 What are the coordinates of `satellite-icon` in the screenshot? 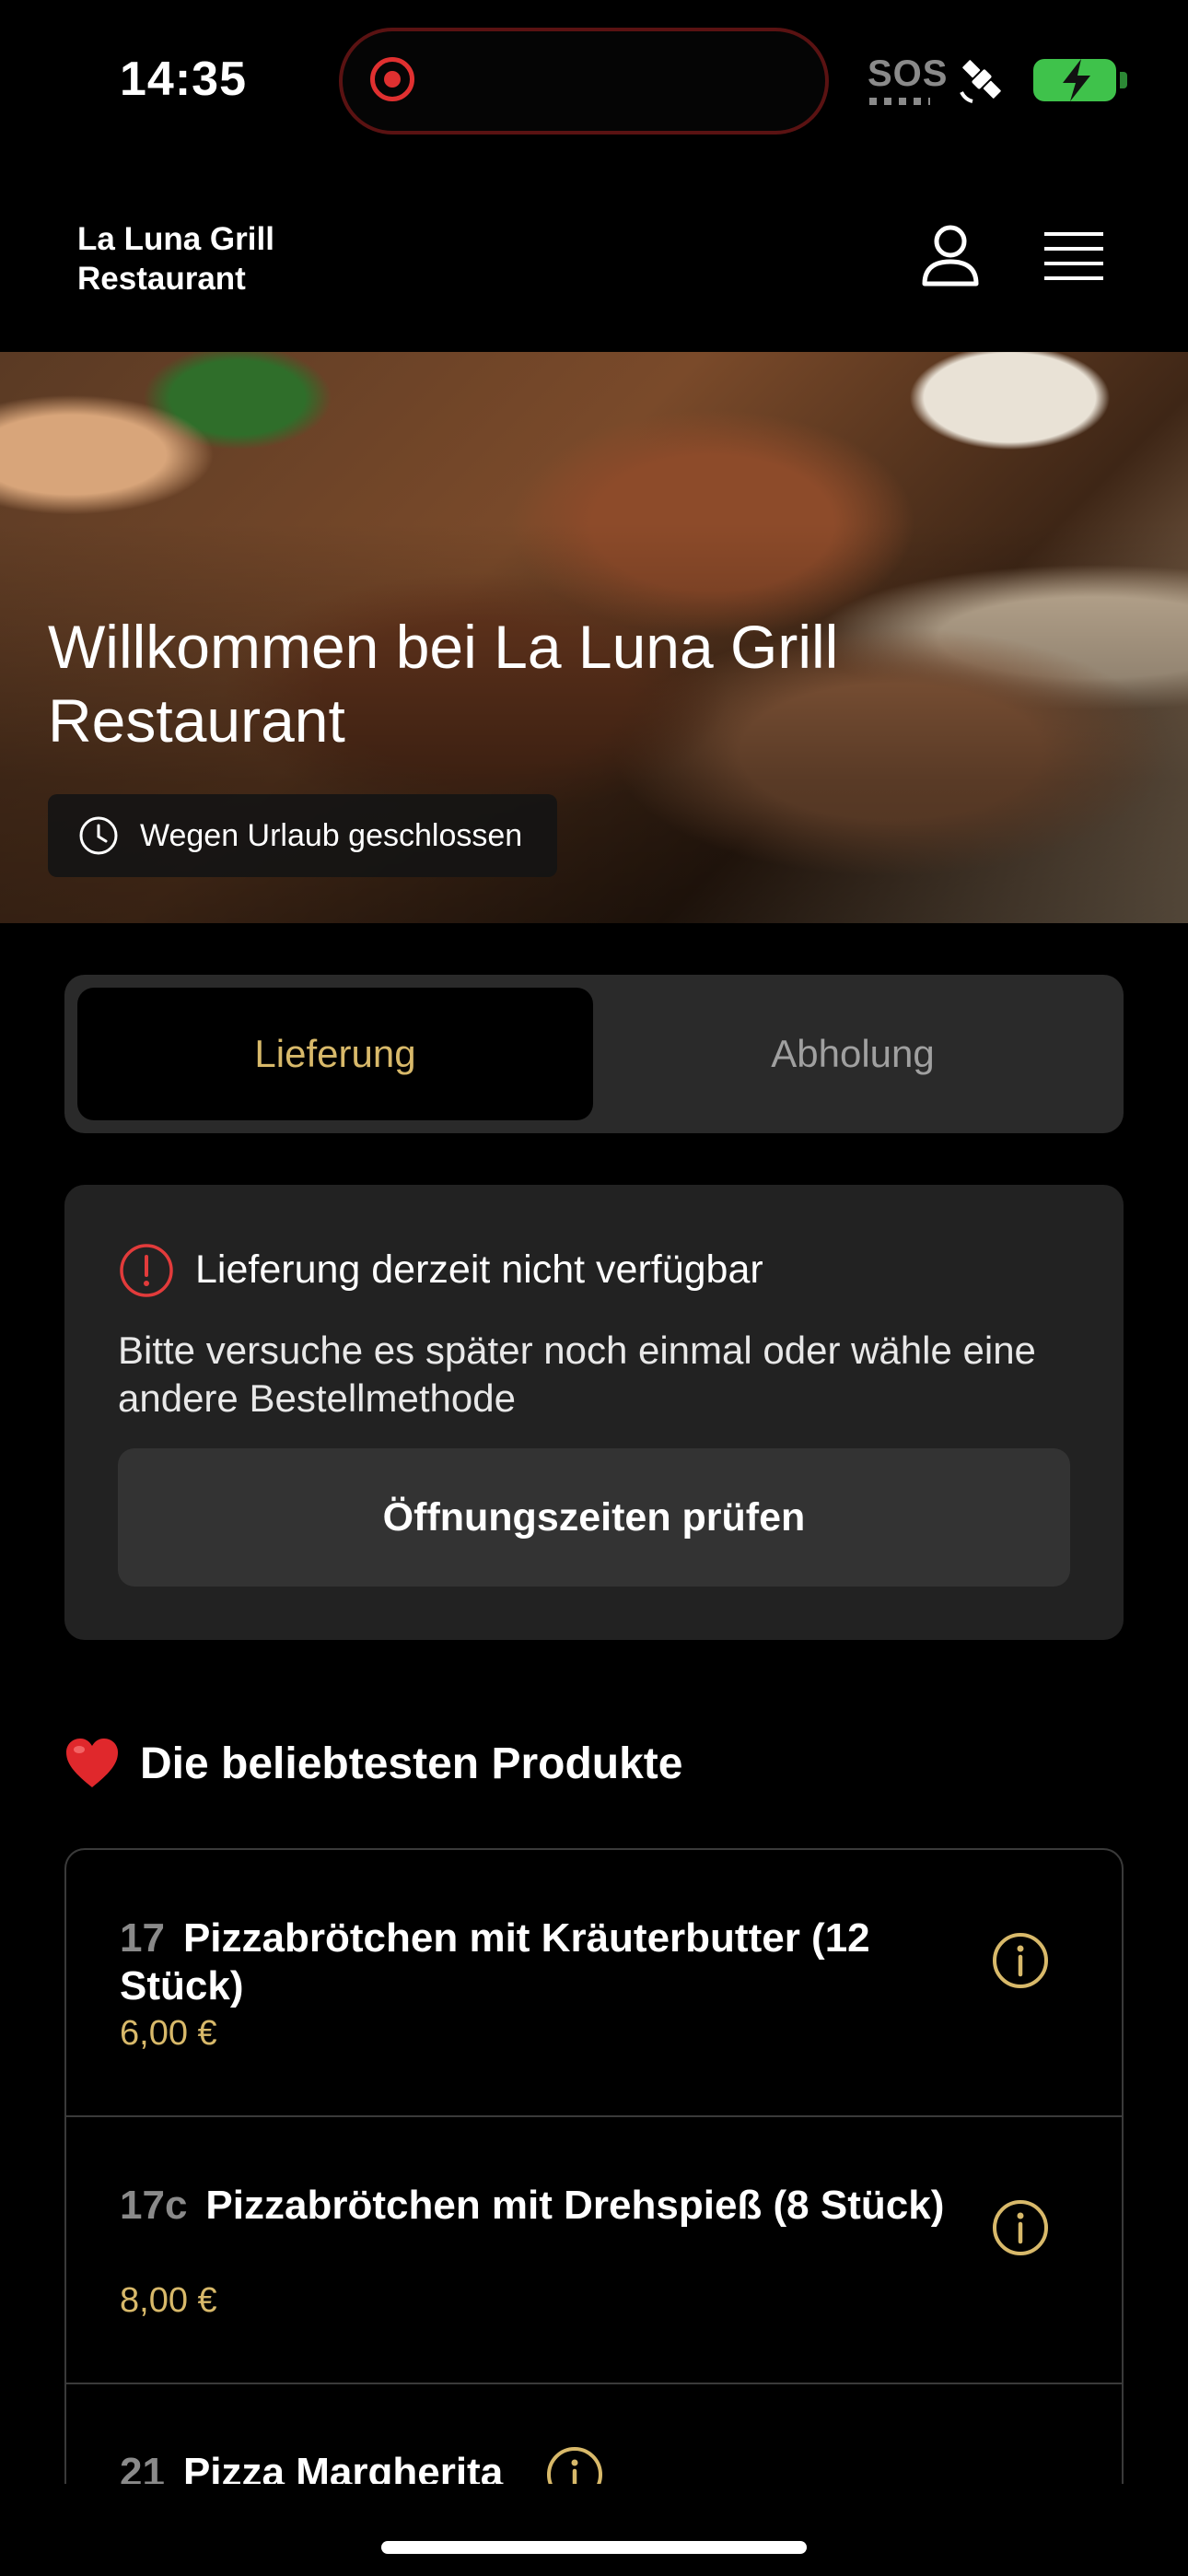 It's located at (980, 81).